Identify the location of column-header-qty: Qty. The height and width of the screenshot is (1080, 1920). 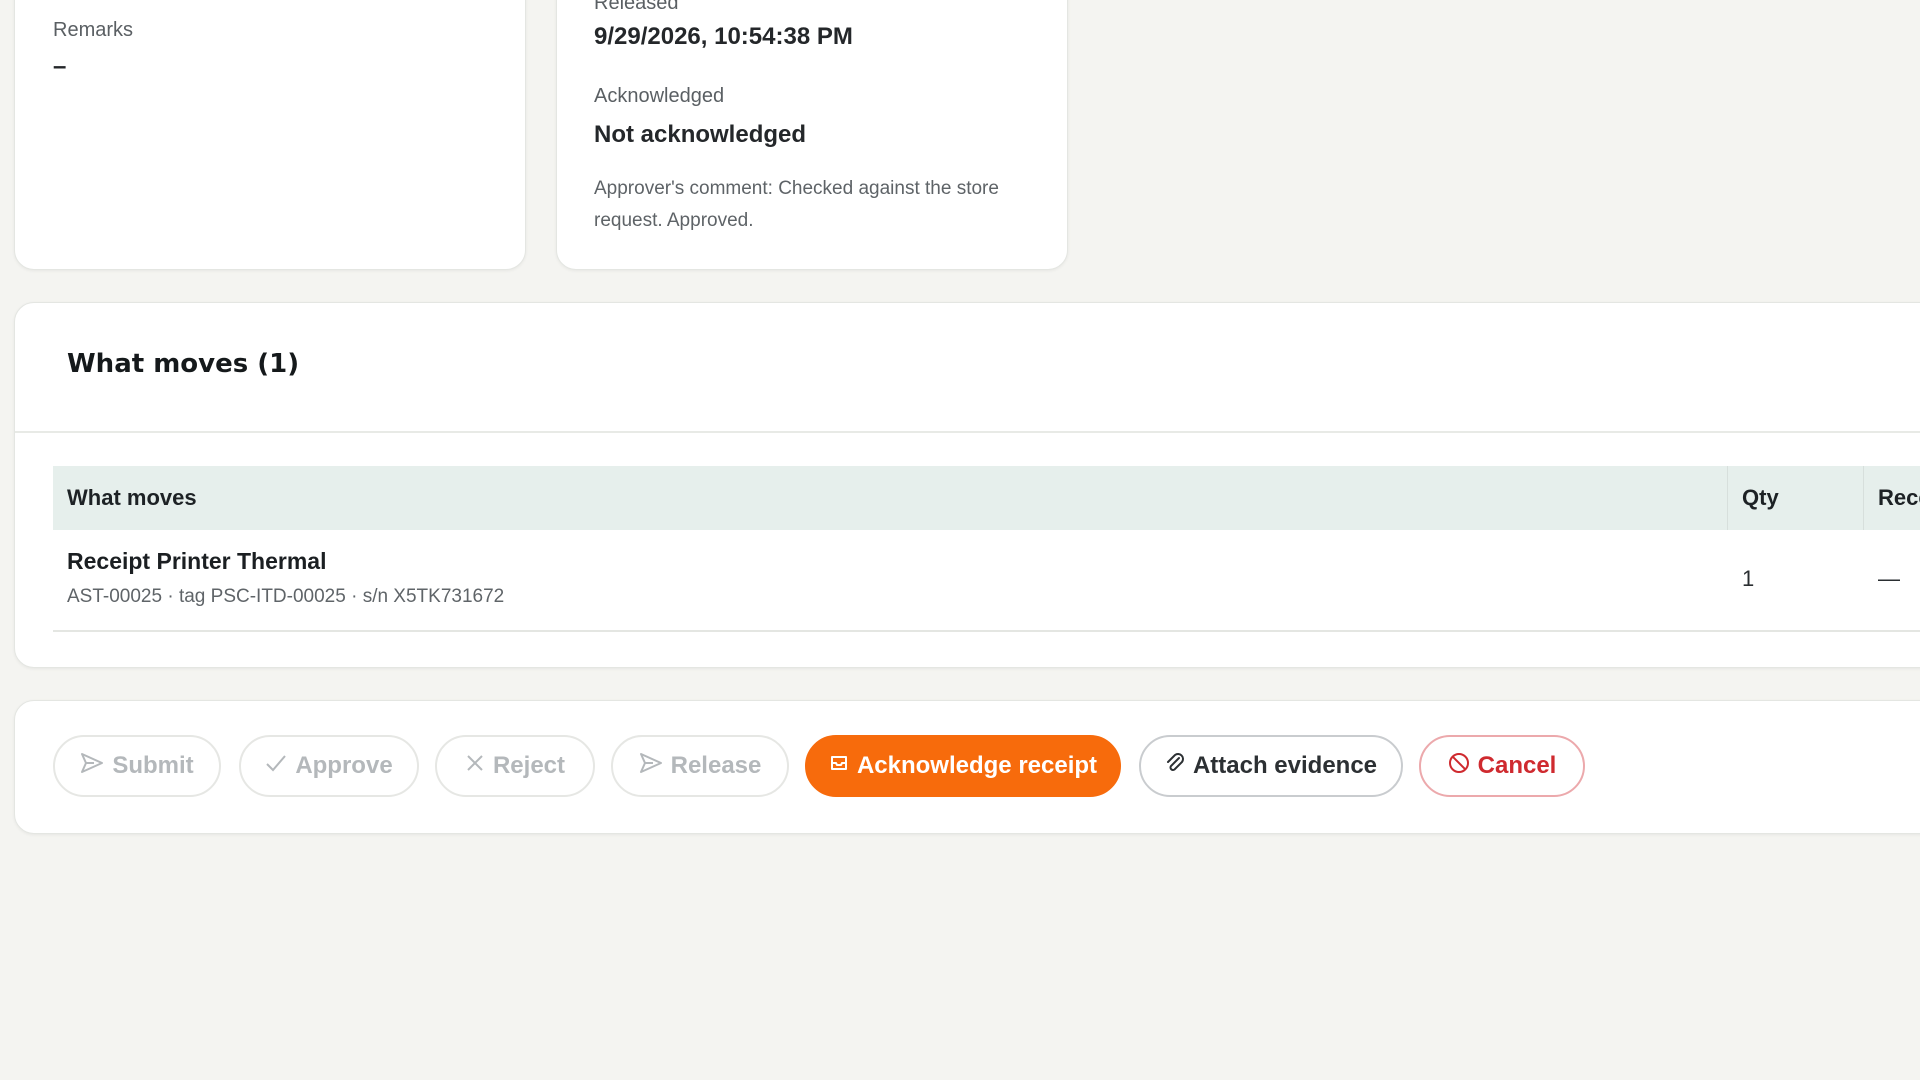
(1760, 498).